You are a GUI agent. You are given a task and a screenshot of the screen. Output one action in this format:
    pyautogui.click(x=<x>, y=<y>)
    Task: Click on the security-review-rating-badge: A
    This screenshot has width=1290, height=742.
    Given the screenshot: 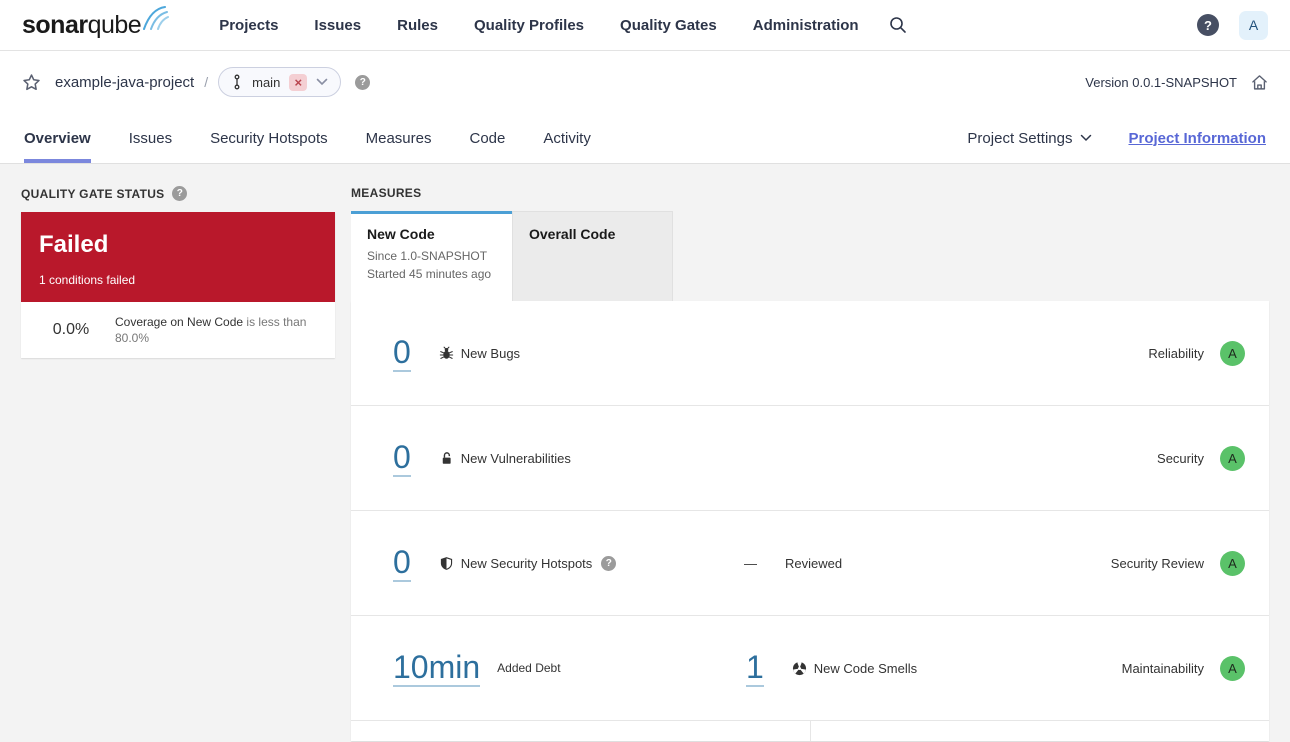 What is the action you would take?
    pyautogui.click(x=1232, y=563)
    